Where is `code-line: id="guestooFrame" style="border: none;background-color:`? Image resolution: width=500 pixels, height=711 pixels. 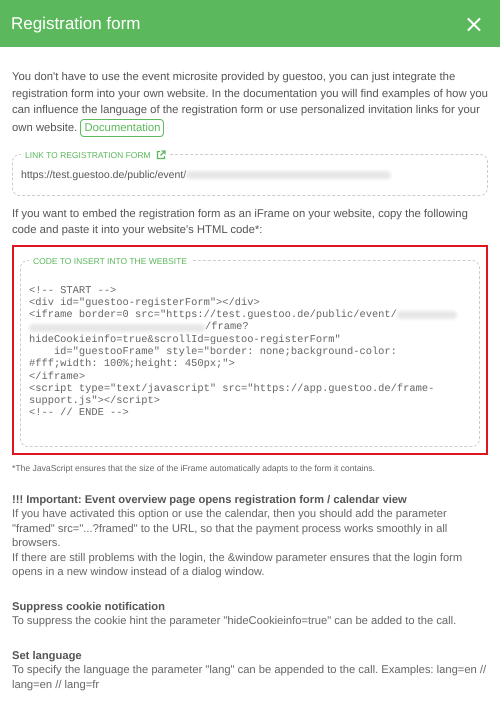
code-line: id="guestooFrame" style="border: none;background-color: is located at coordinates (224, 352).